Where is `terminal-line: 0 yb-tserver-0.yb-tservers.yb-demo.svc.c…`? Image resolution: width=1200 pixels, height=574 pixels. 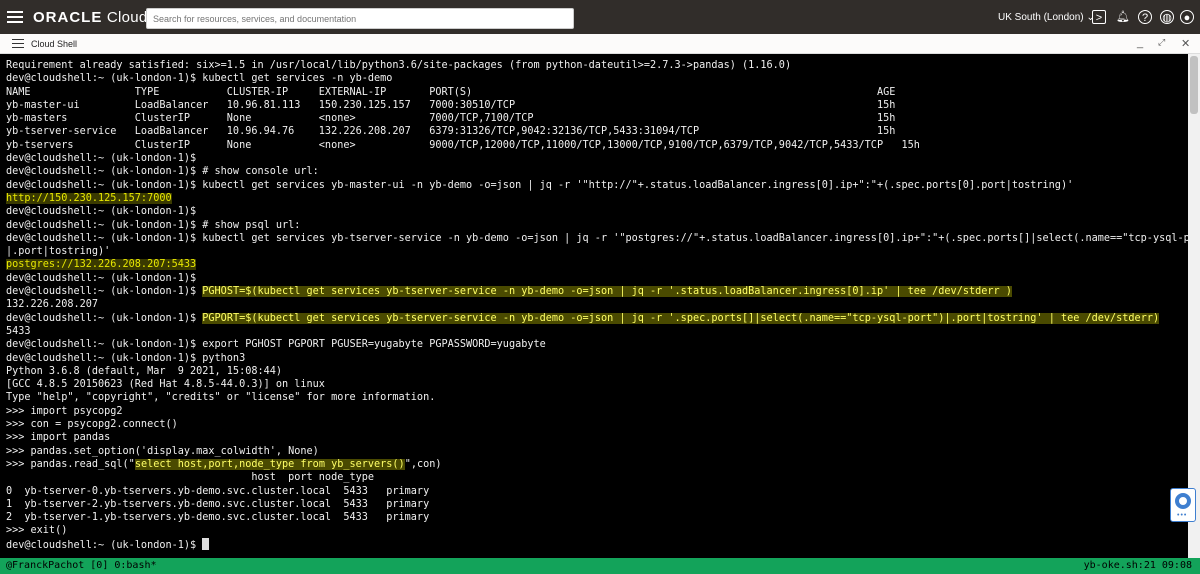
terminal-line: 0 yb-tserver-0.yb-tservers.yb-demo.svc.c… is located at coordinates (597, 491).